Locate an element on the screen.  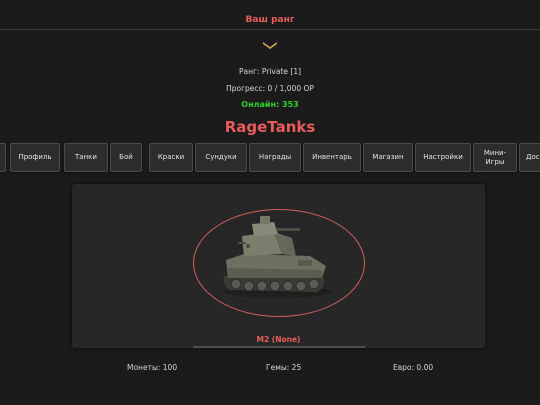
rank-title: Ваш ранг is located at coordinates (270, 20).